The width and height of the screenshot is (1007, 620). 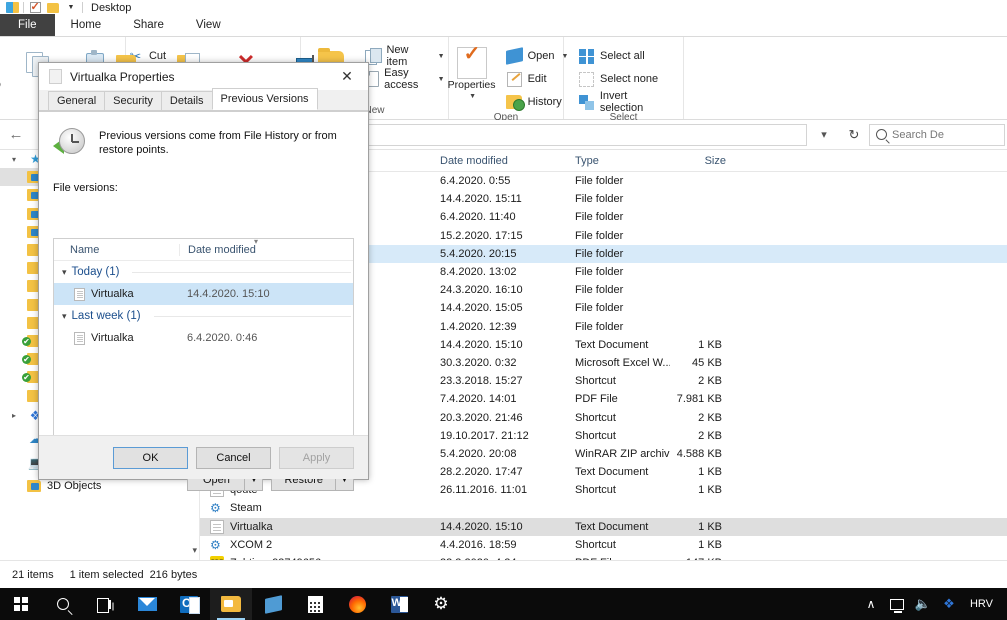 I want to click on volume-icon: 🔈, so click(x=923, y=604).